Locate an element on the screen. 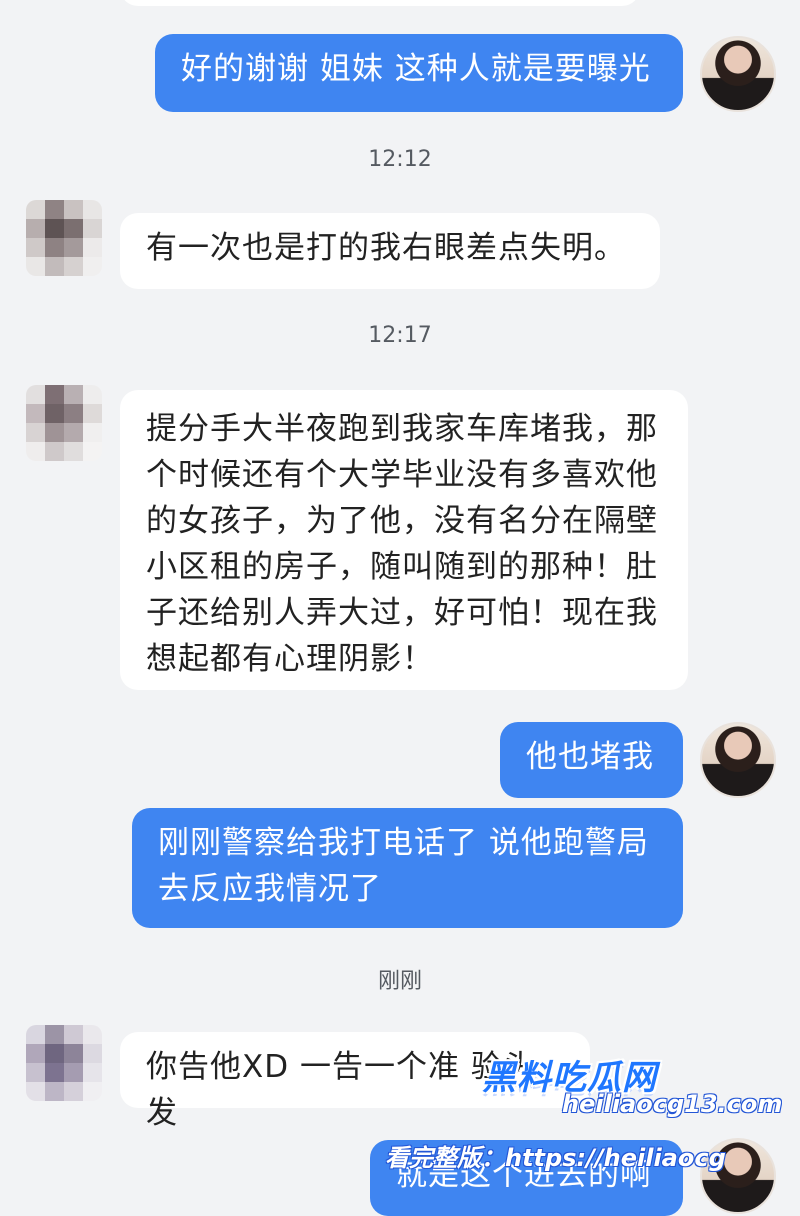 This screenshot has height=1216, width=800. message-bubble-outgoing: 他也堵我 is located at coordinates (591, 760).